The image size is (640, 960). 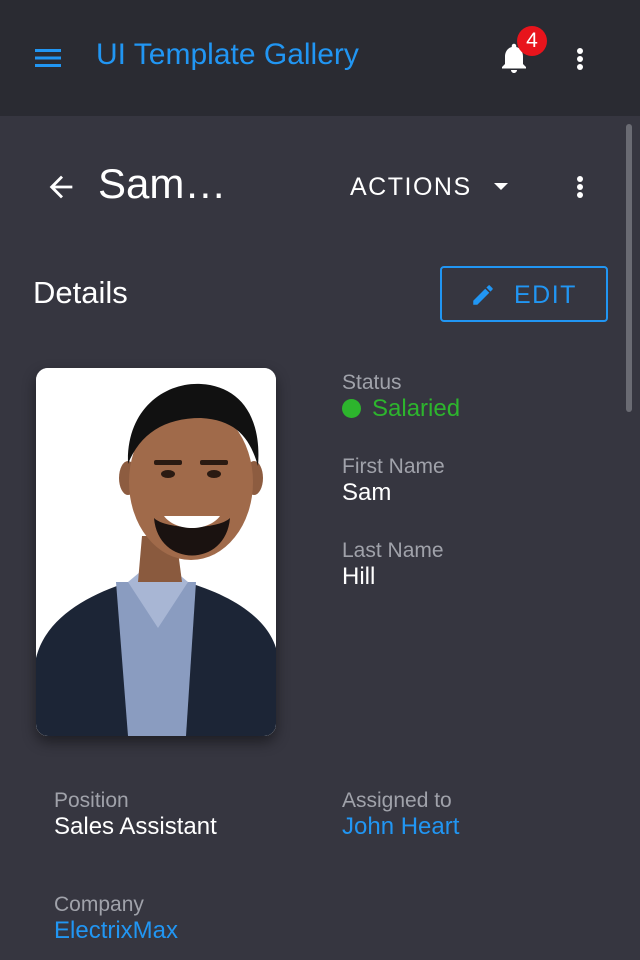 I want to click on edit-label: EDIT, so click(x=545, y=295).